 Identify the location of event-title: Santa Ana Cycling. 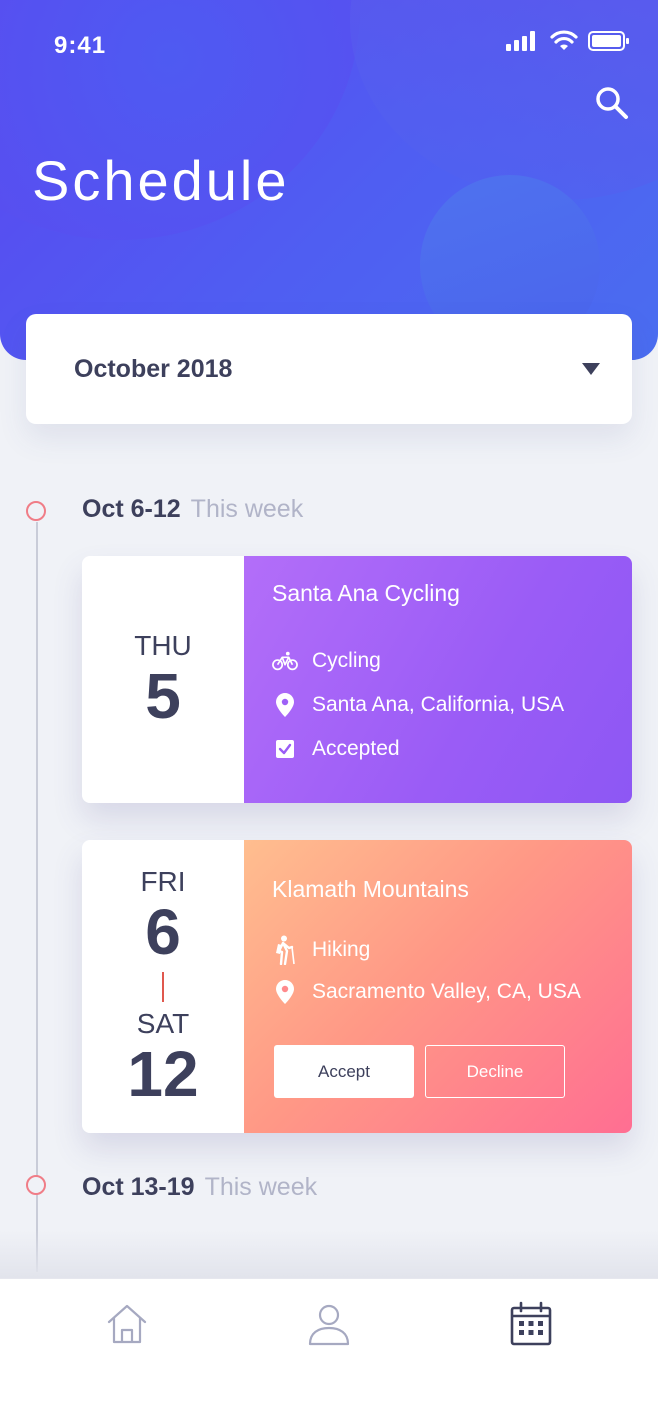
(366, 593).